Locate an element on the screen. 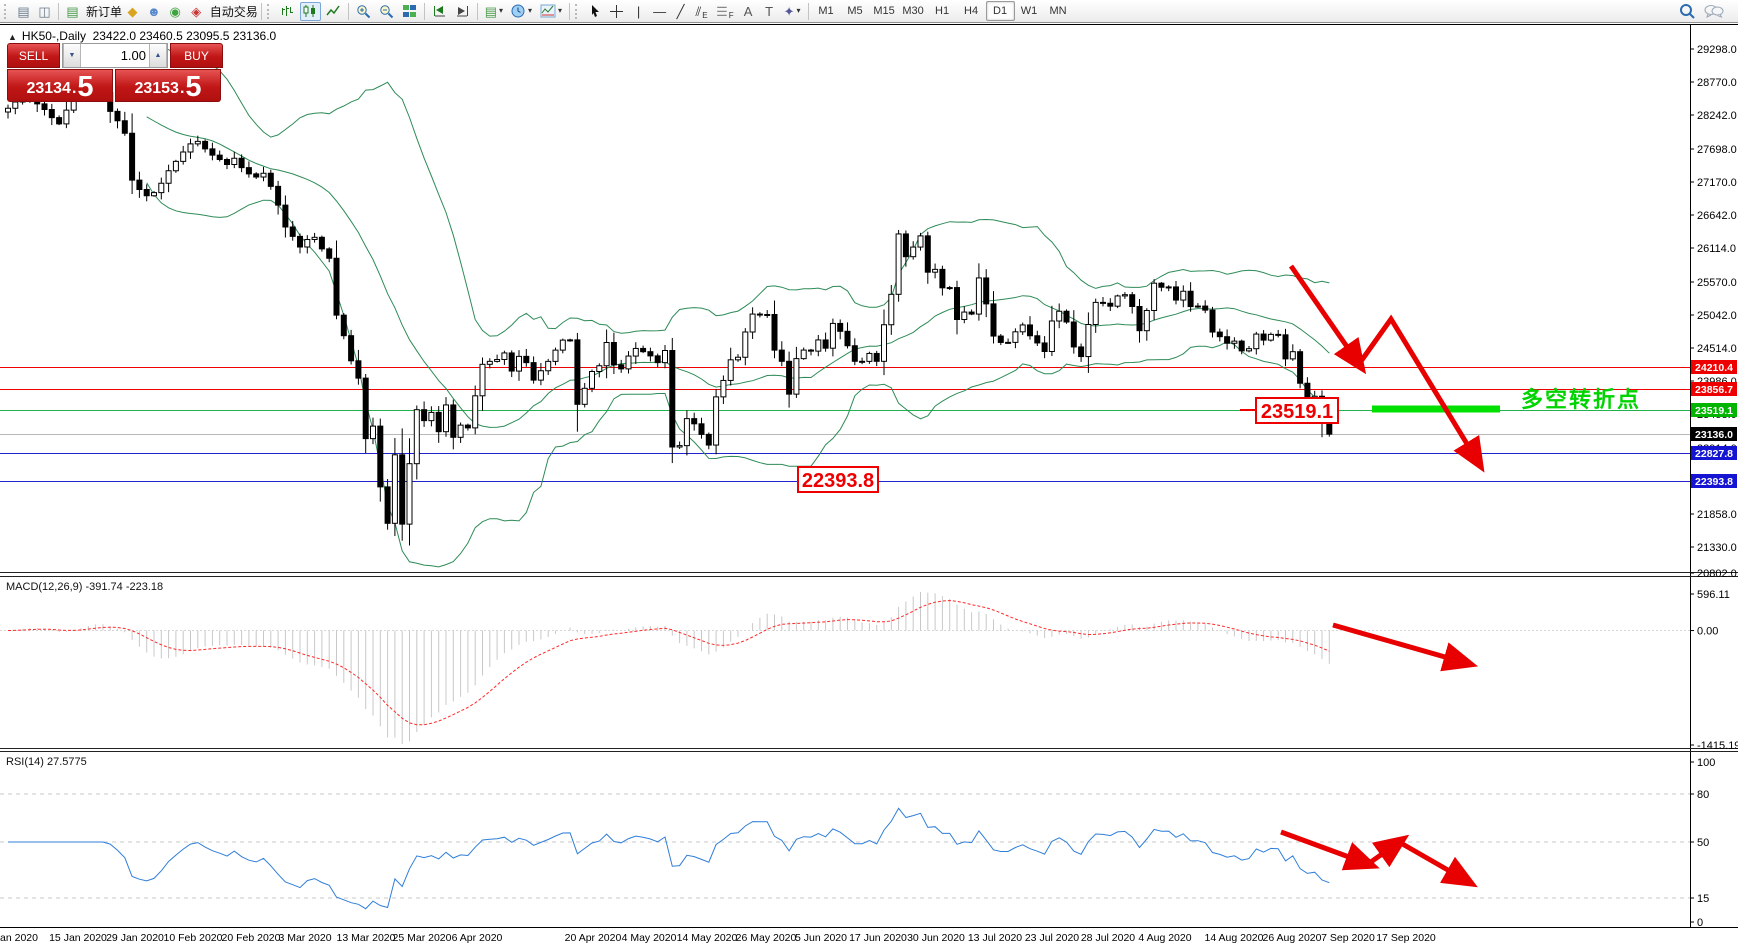 The height and width of the screenshot is (949, 1738). sell-price: 23134. 5 is located at coordinates (60, 85).